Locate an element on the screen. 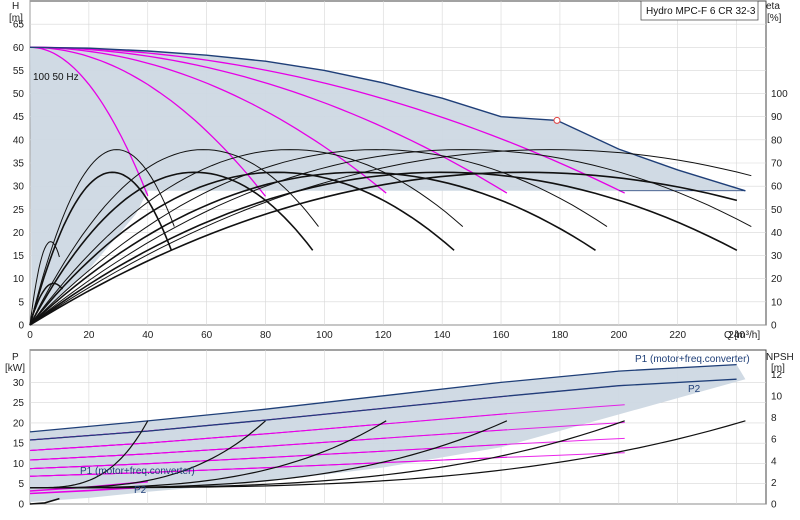  y-tick-15: 15 is located at coordinates (19, 256).